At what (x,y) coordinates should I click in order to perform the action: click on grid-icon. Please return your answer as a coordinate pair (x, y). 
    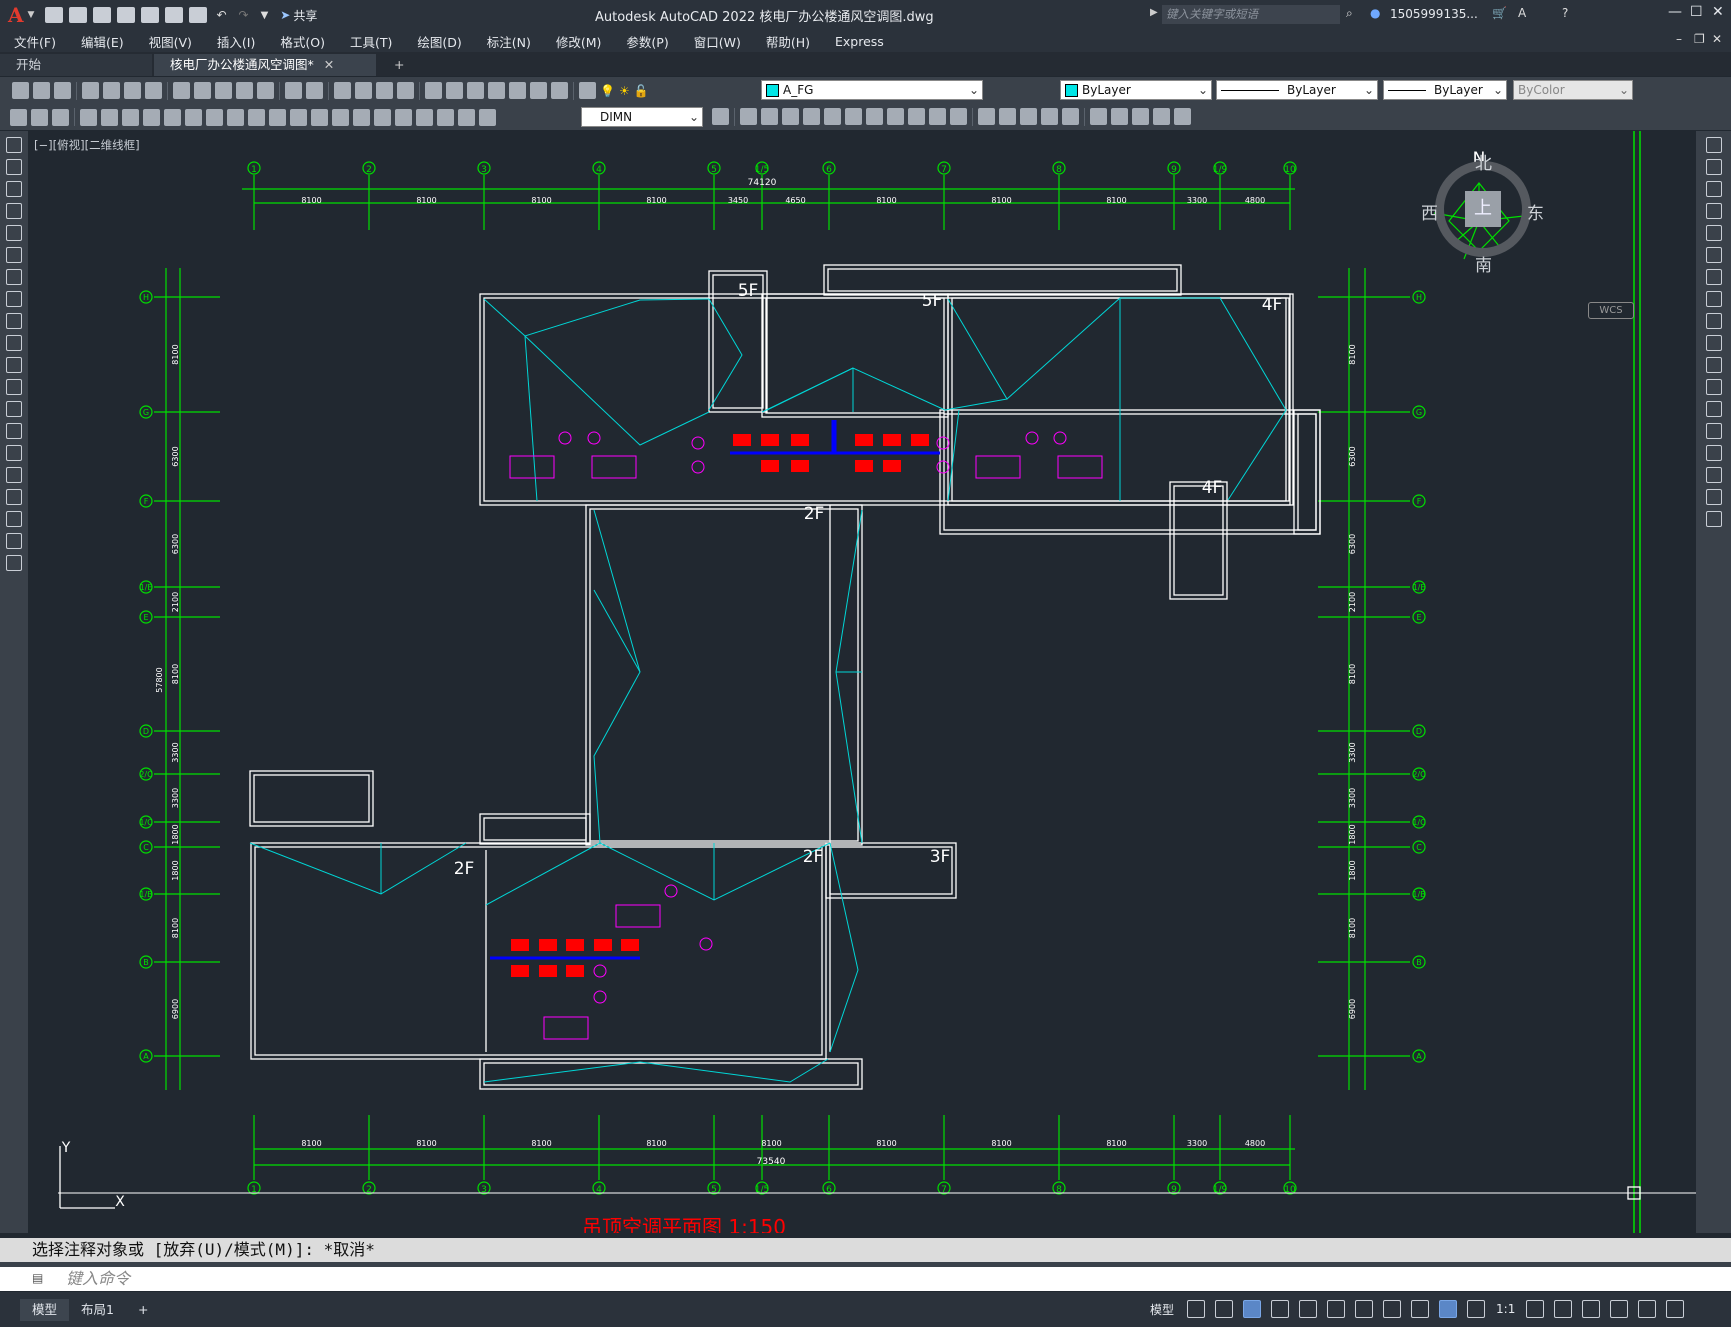
    Looking at the image, I should click on (1196, 1309).